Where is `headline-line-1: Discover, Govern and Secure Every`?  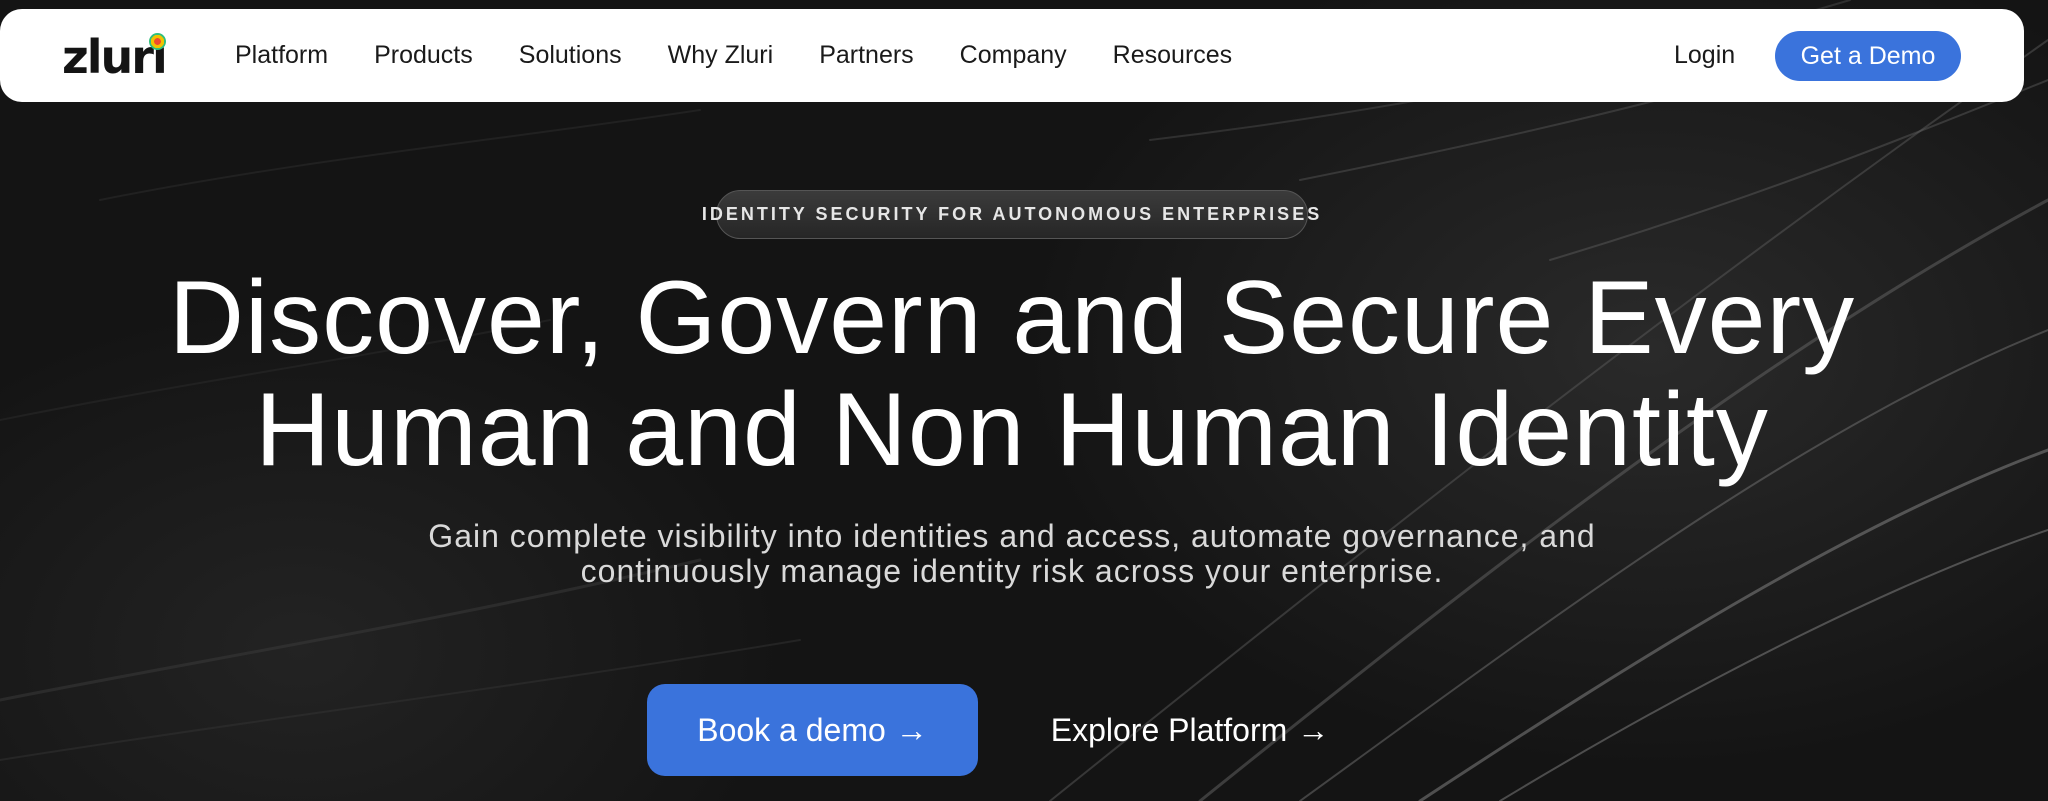
headline-line-1: Discover, Govern and Secure Every is located at coordinates (1012, 318).